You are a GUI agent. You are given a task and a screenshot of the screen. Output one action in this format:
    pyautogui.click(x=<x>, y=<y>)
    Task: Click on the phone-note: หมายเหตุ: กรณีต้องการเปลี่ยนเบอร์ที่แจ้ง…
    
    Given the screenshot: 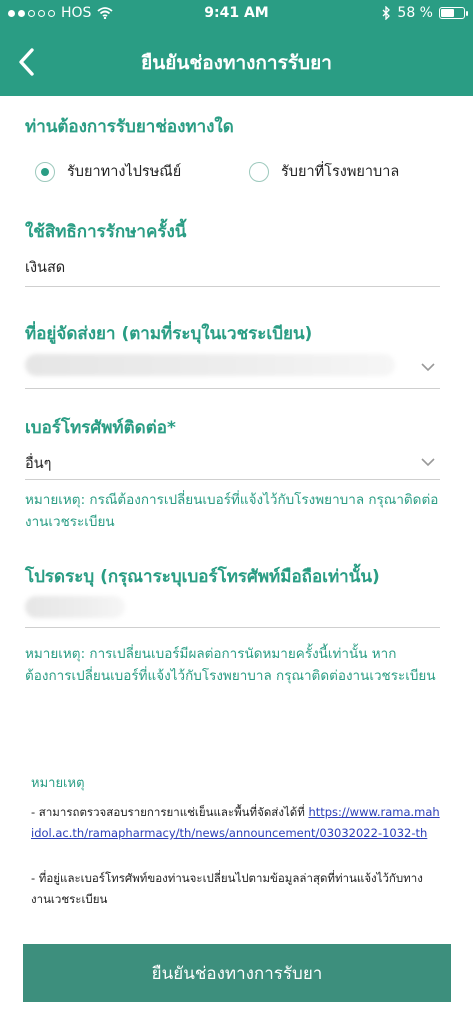 What is the action you would take?
    pyautogui.click(x=232, y=511)
    